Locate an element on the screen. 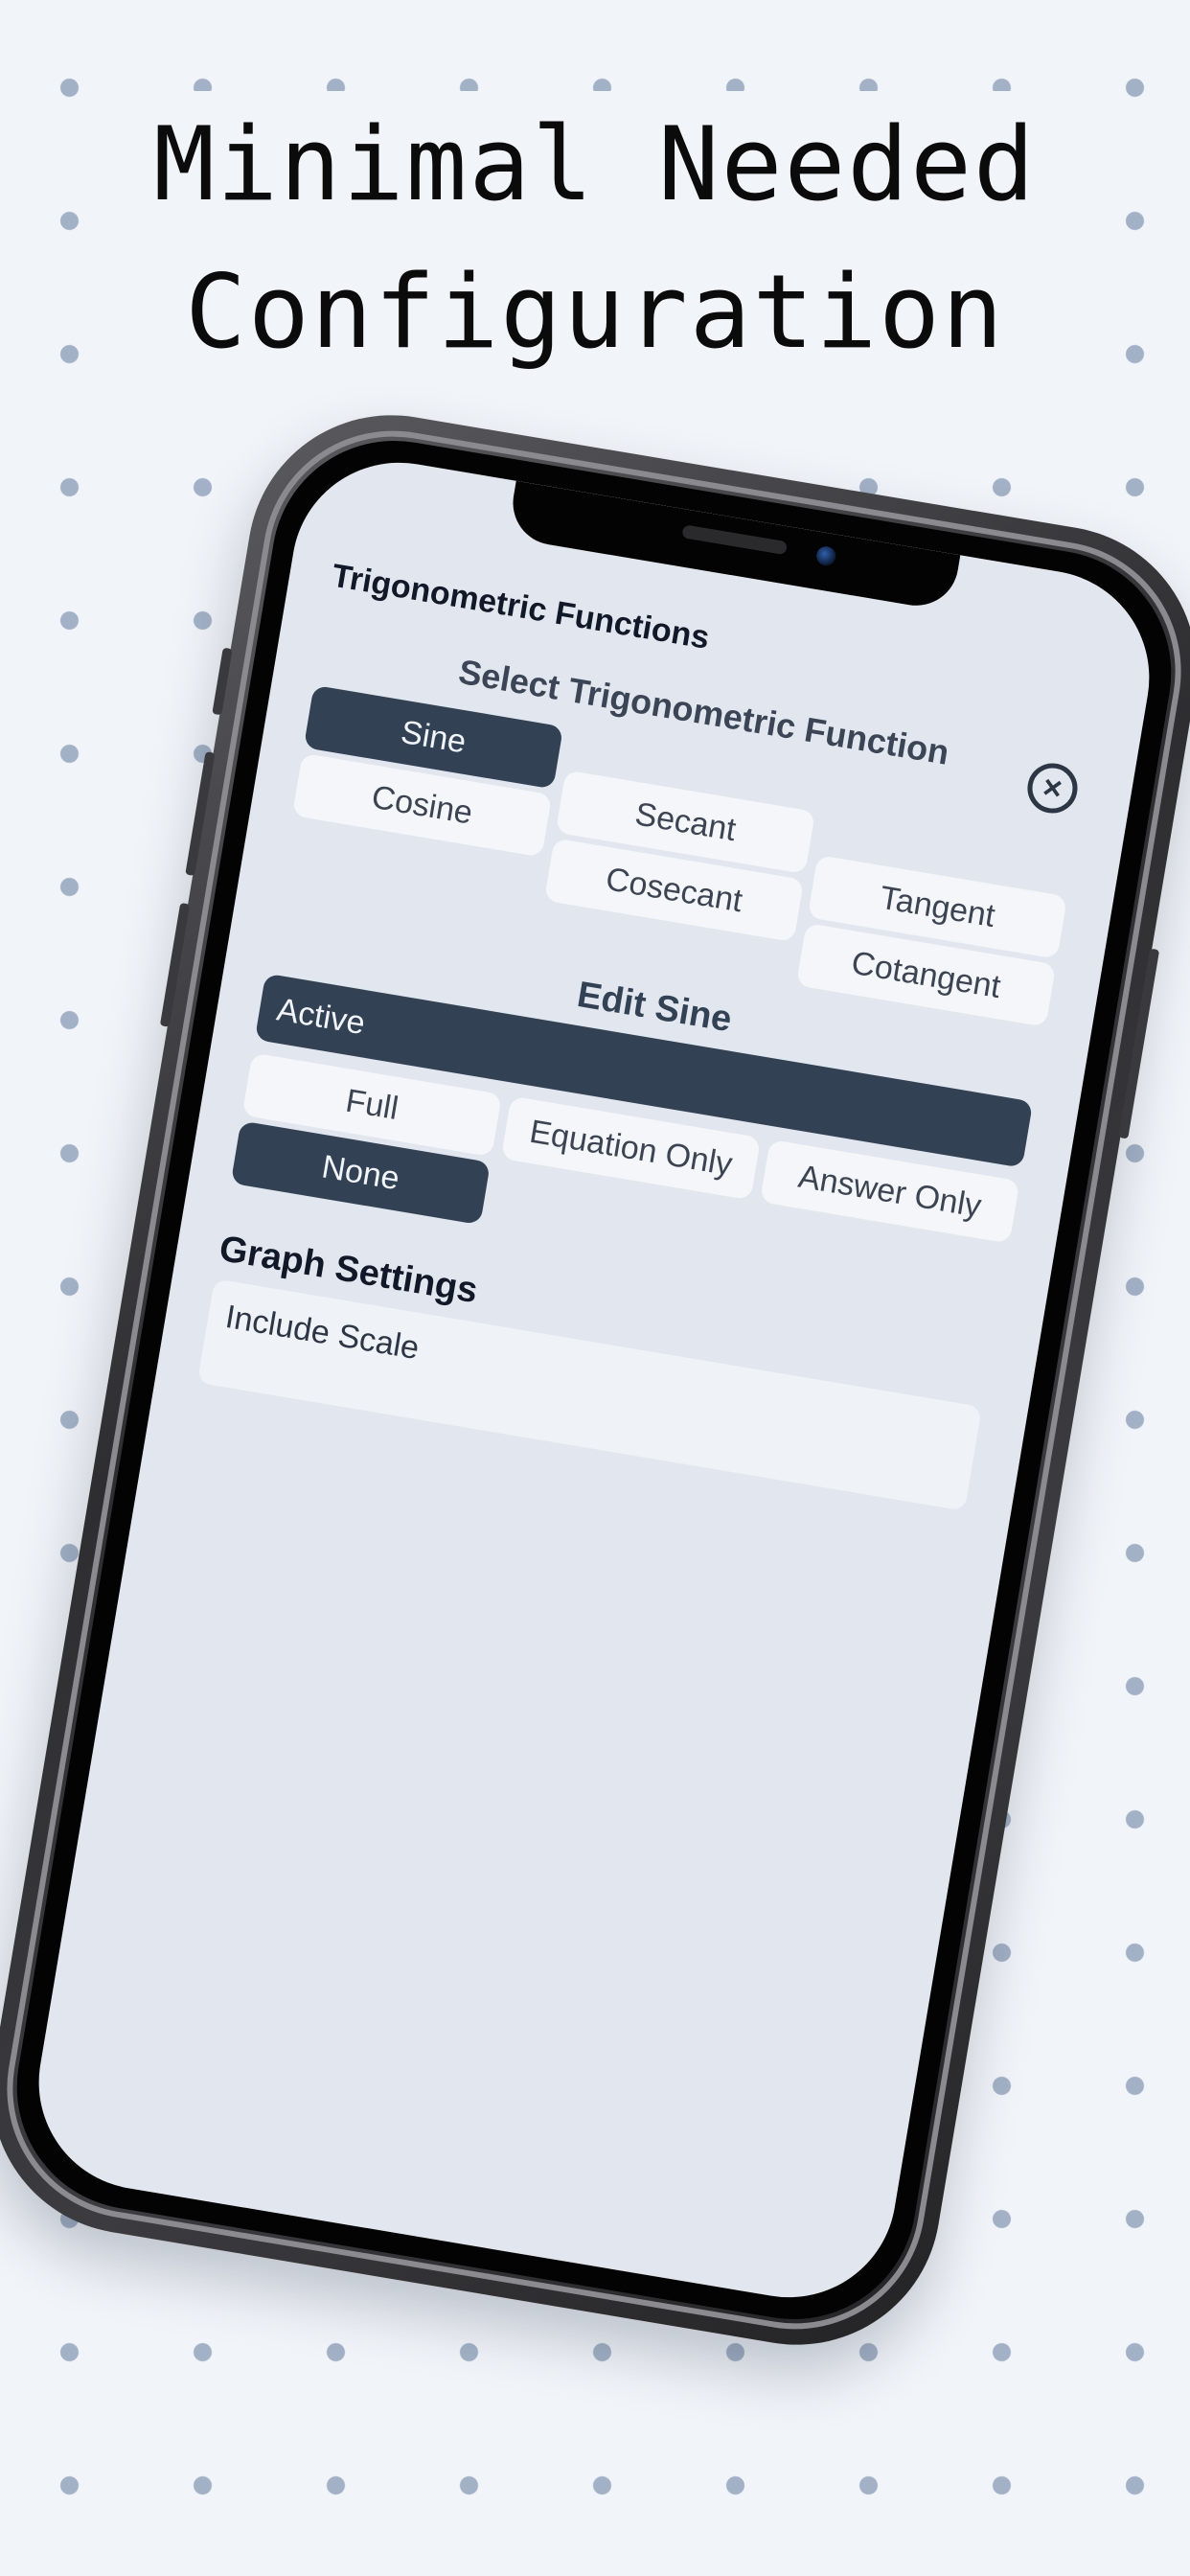 Image resolution: width=1190 pixels, height=2576 pixels. mode-column-3: Answer Only is located at coordinates (884, 1225).